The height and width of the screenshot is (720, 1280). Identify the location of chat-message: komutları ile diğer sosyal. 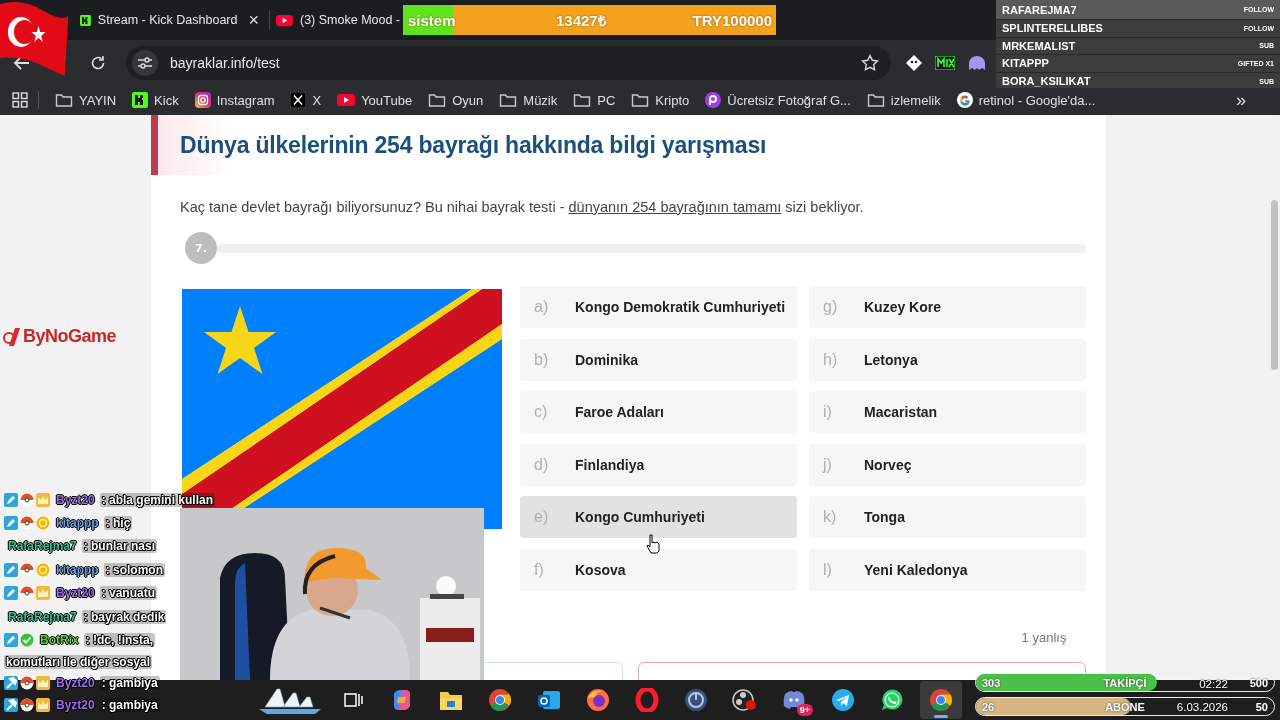
(78, 661).